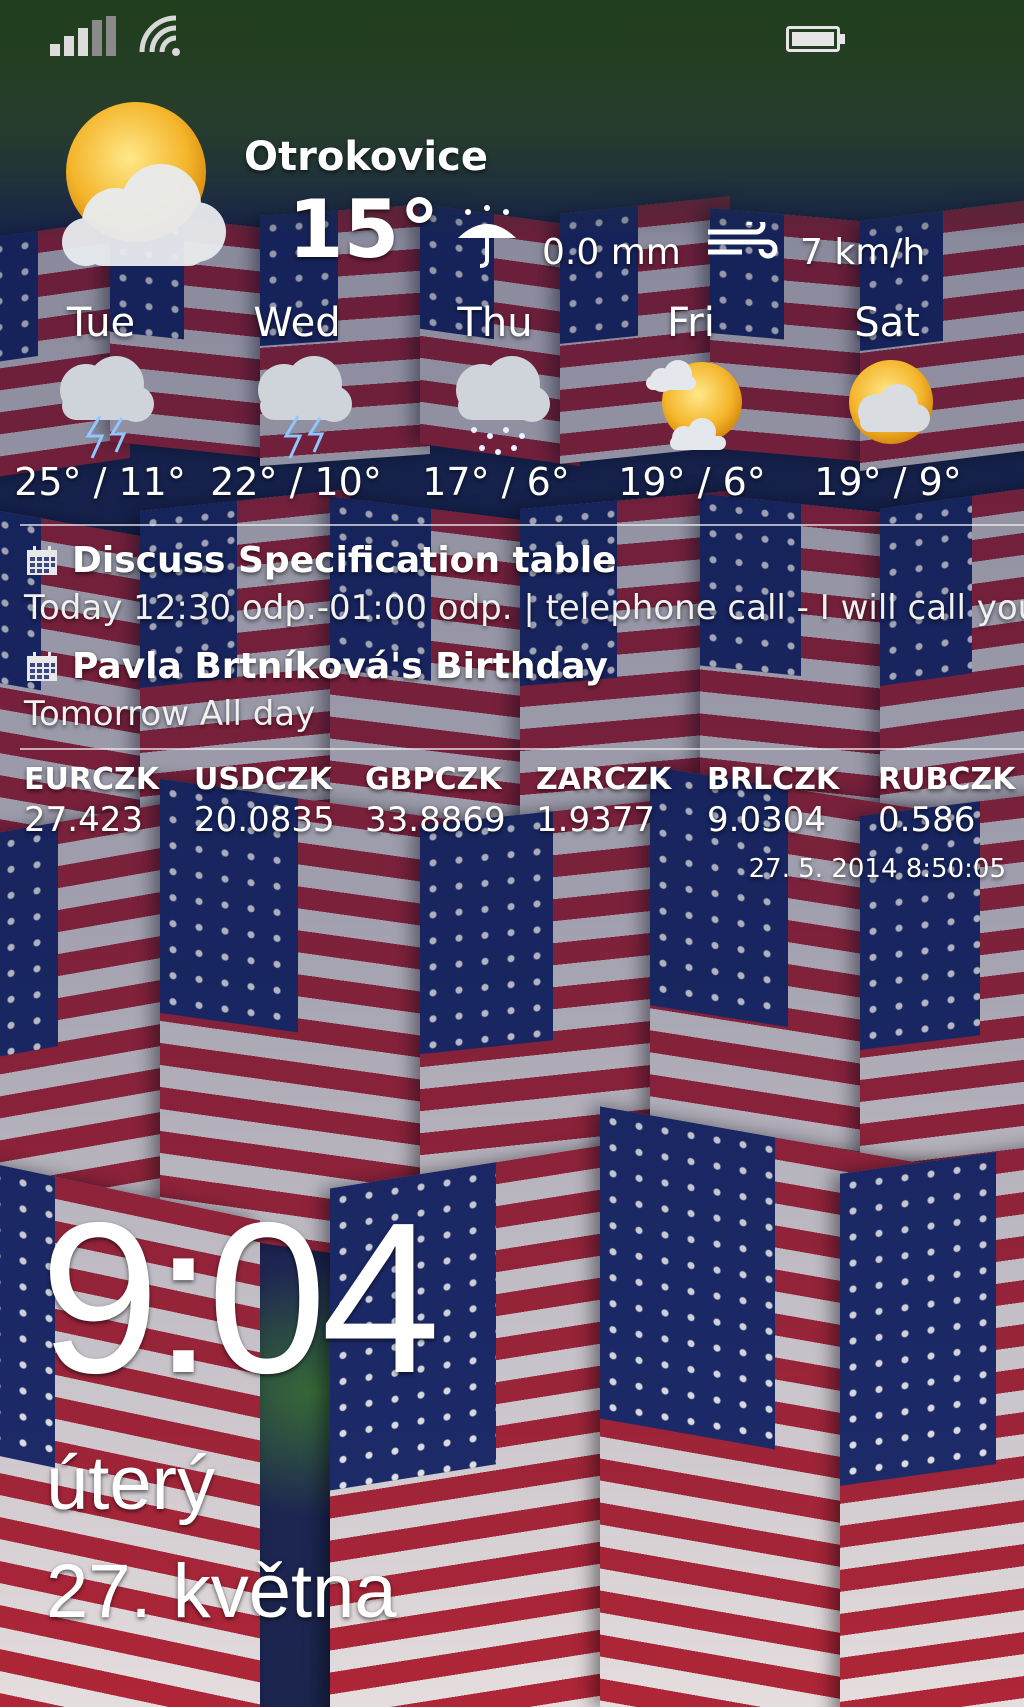  What do you see at coordinates (496, 482) in the screenshot?
I see `forecast-temps-thu: 17° / 6°` at bounding box center [496, 482].